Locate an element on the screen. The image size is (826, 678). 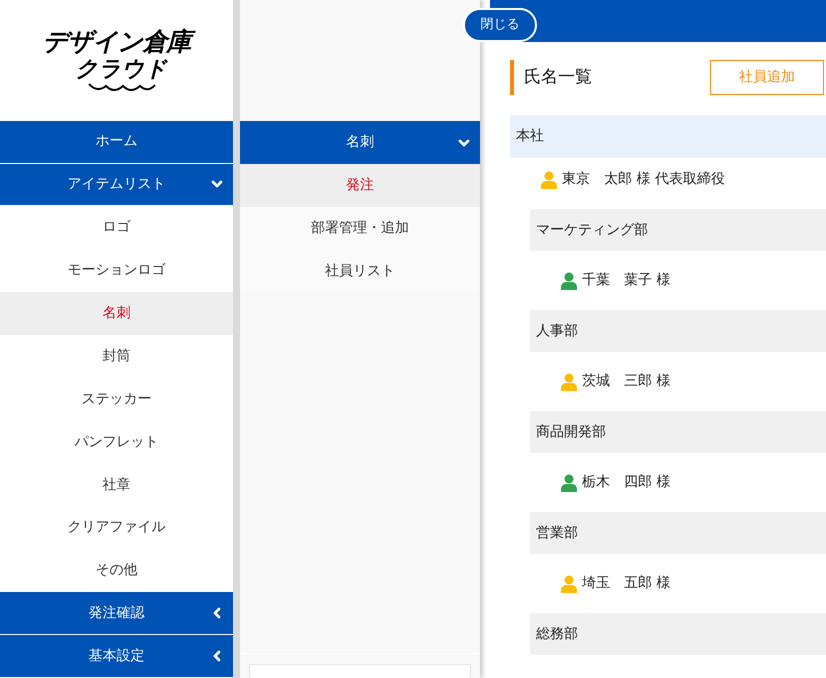
tree-row: 人事部 is located at coordinates (678, 331).